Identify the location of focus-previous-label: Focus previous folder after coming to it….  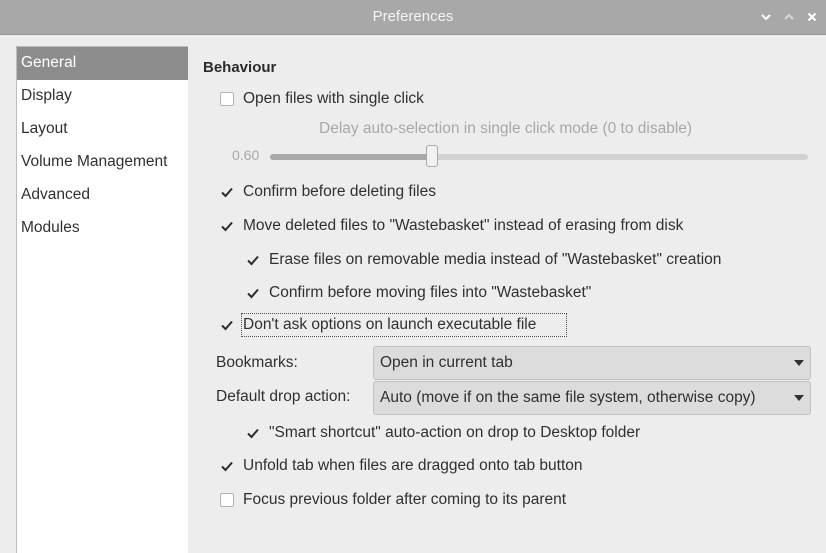
(405, 499).